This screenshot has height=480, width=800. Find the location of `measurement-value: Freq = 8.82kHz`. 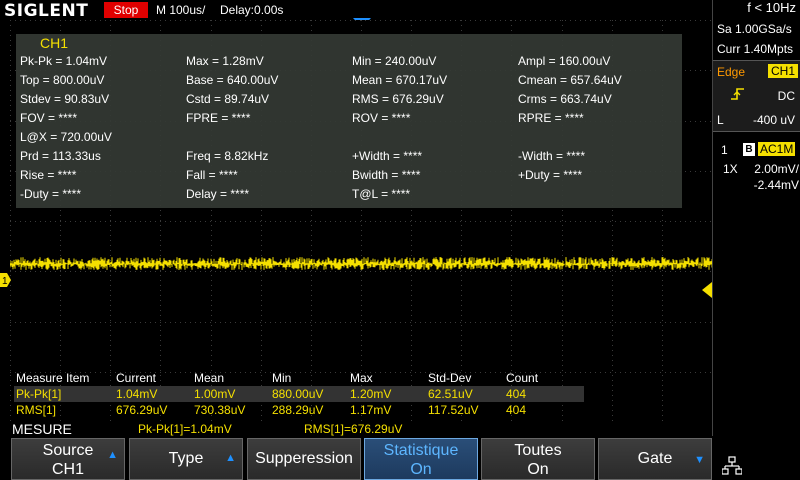

measurement-value: Freq = 8.82kHz is located at coordinates (227, 156).